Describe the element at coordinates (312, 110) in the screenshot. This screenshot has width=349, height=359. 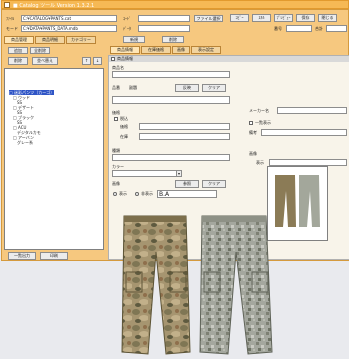
I see `maker-input` at that location.